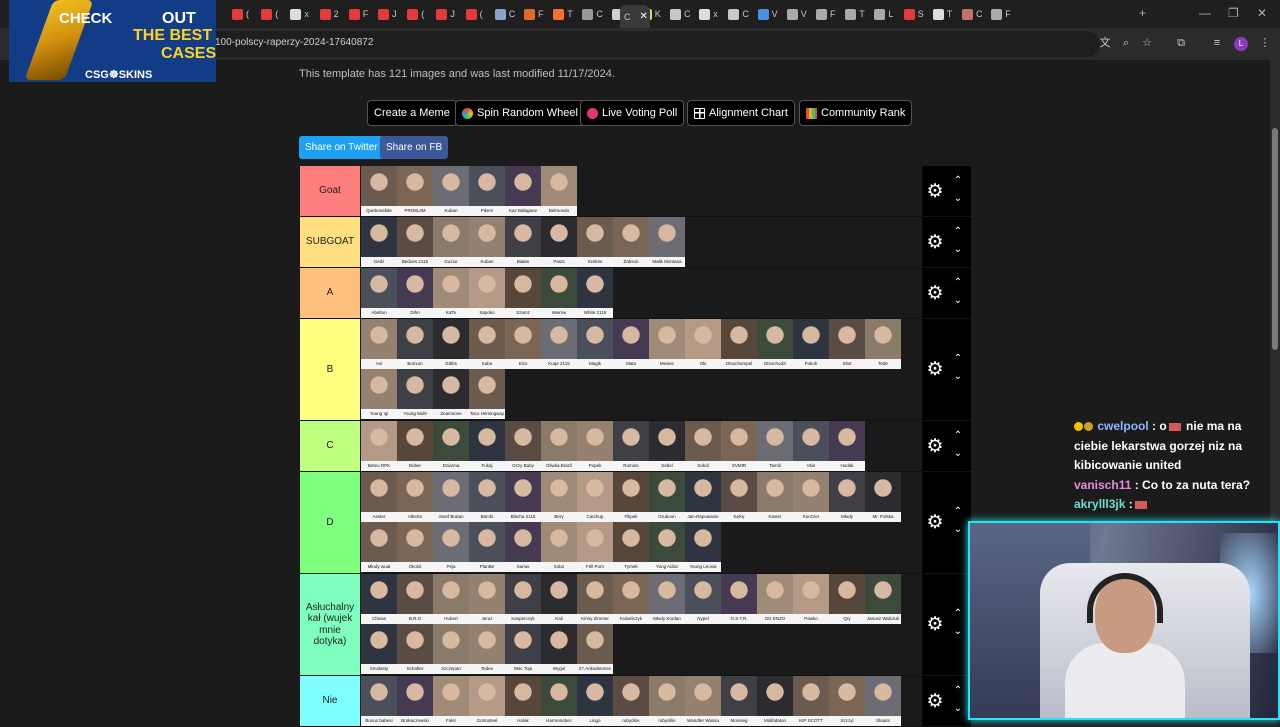 The height and width of the screenshot is (727, 1280). Describe the element at coordinates (775, 497) in the screenshot. I see `rapper-card: Kaster` at that location.